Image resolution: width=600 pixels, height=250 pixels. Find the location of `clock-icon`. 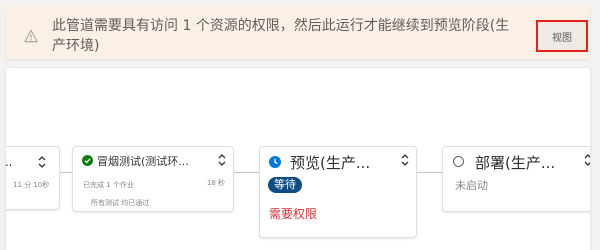

clock-icon is located at coordinates (275, 162).